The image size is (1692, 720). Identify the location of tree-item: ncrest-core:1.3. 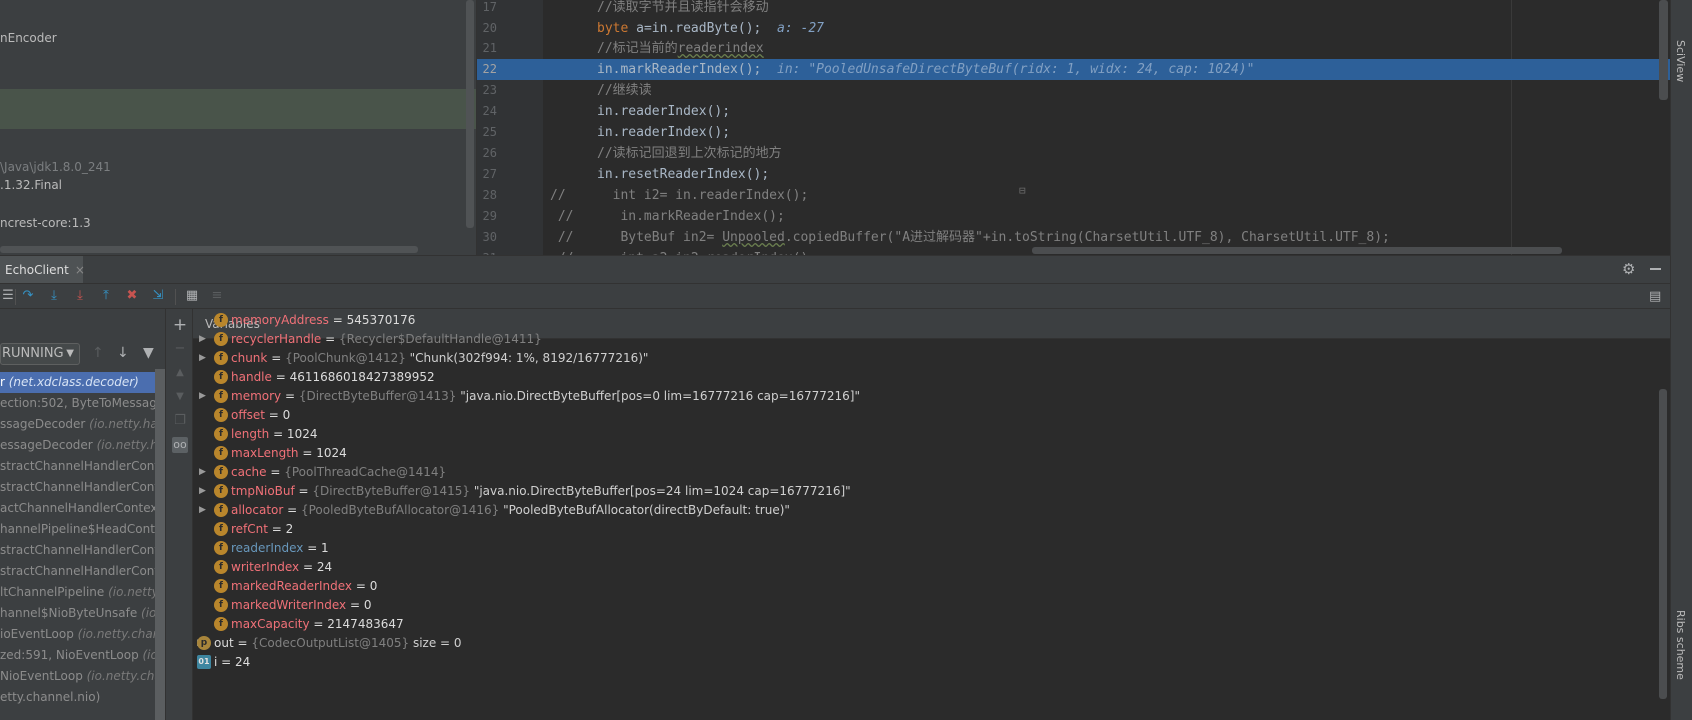
(45, 223).